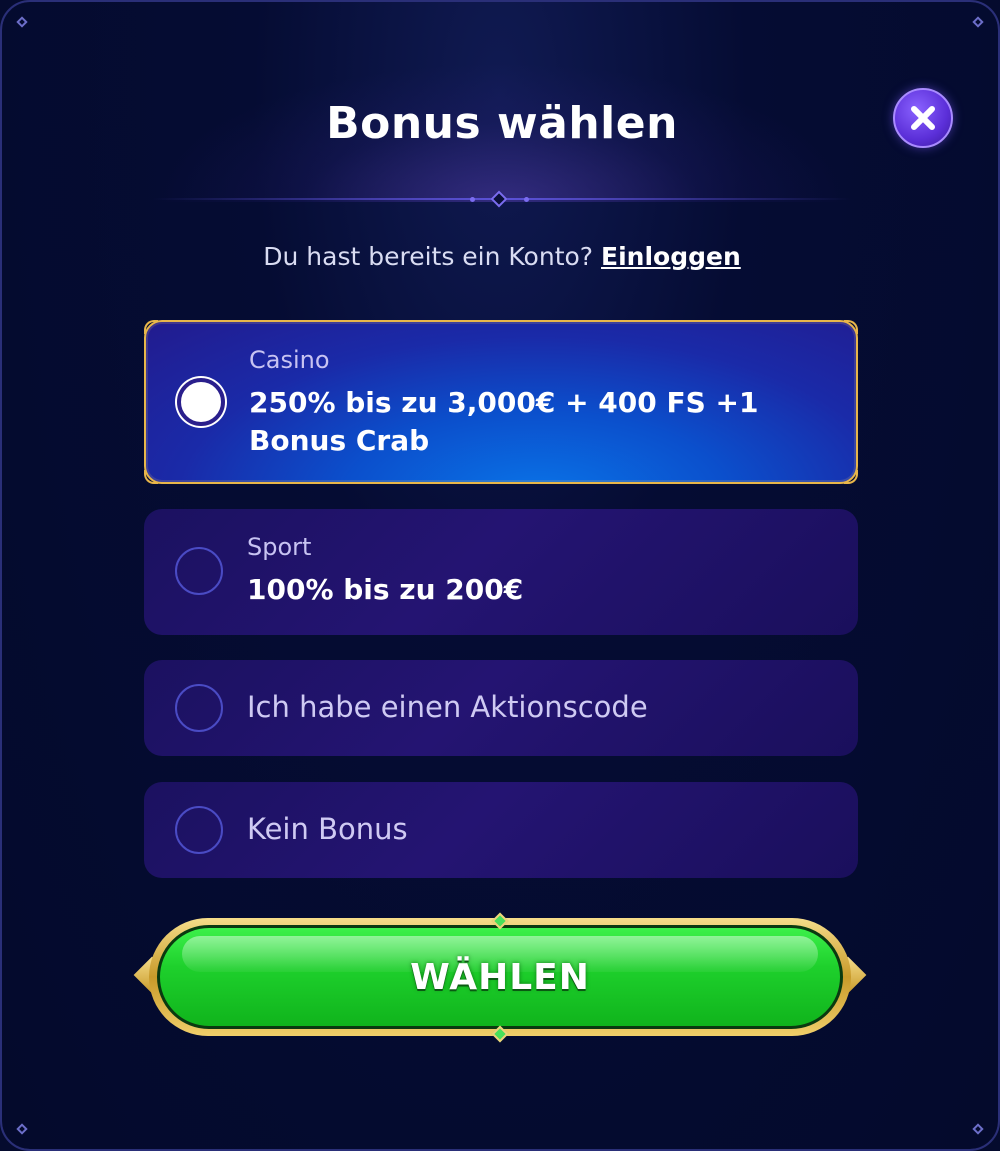 Image resolution: width=1000 pixels, height=1151 pixels. Describe the element at coordinates (279, 547) in the screenshot. I see `option-category: Sport` at that location.